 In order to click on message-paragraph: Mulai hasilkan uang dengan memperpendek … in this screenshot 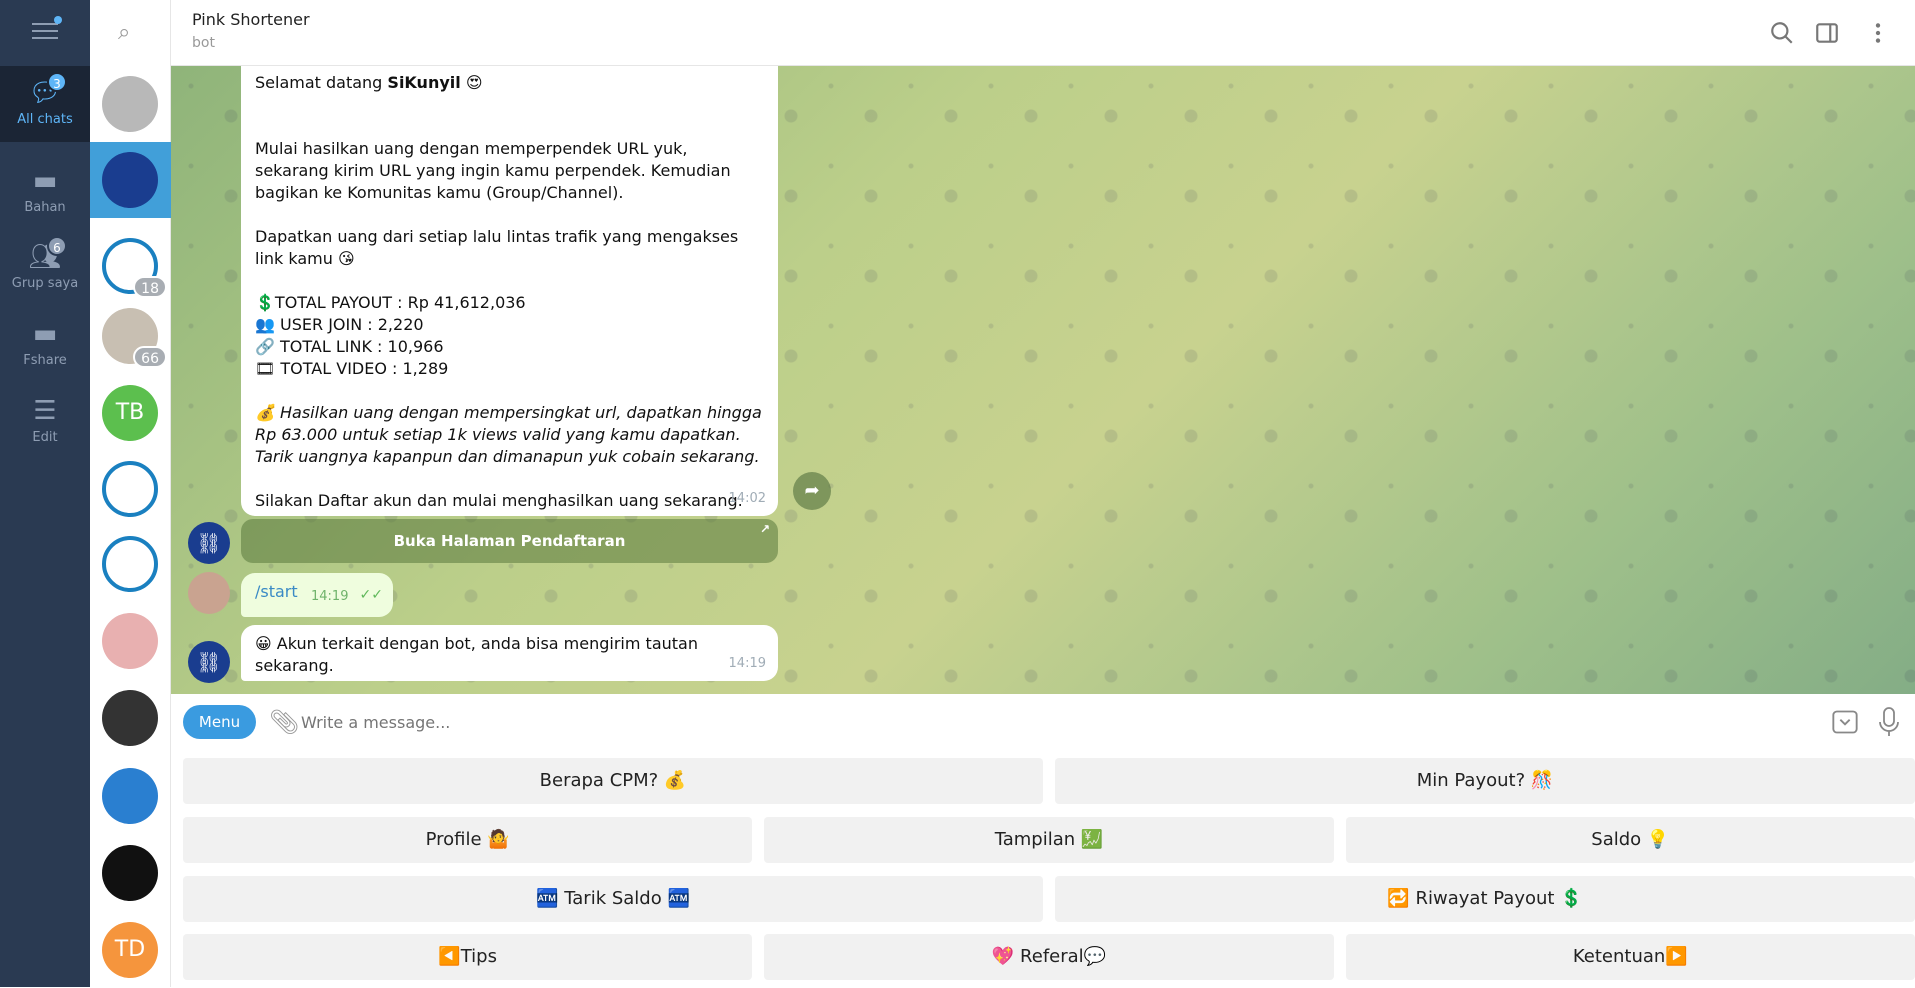, I will do `click(493, 170)`.